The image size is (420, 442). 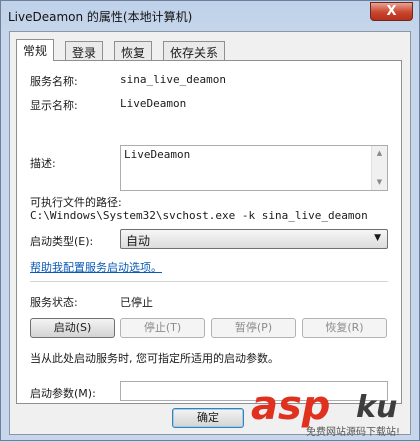 What do you see at coordinates (377, 238) in the screenshot?
I see `chevron-down-icon: ▼` at bounding box center [377, 238].